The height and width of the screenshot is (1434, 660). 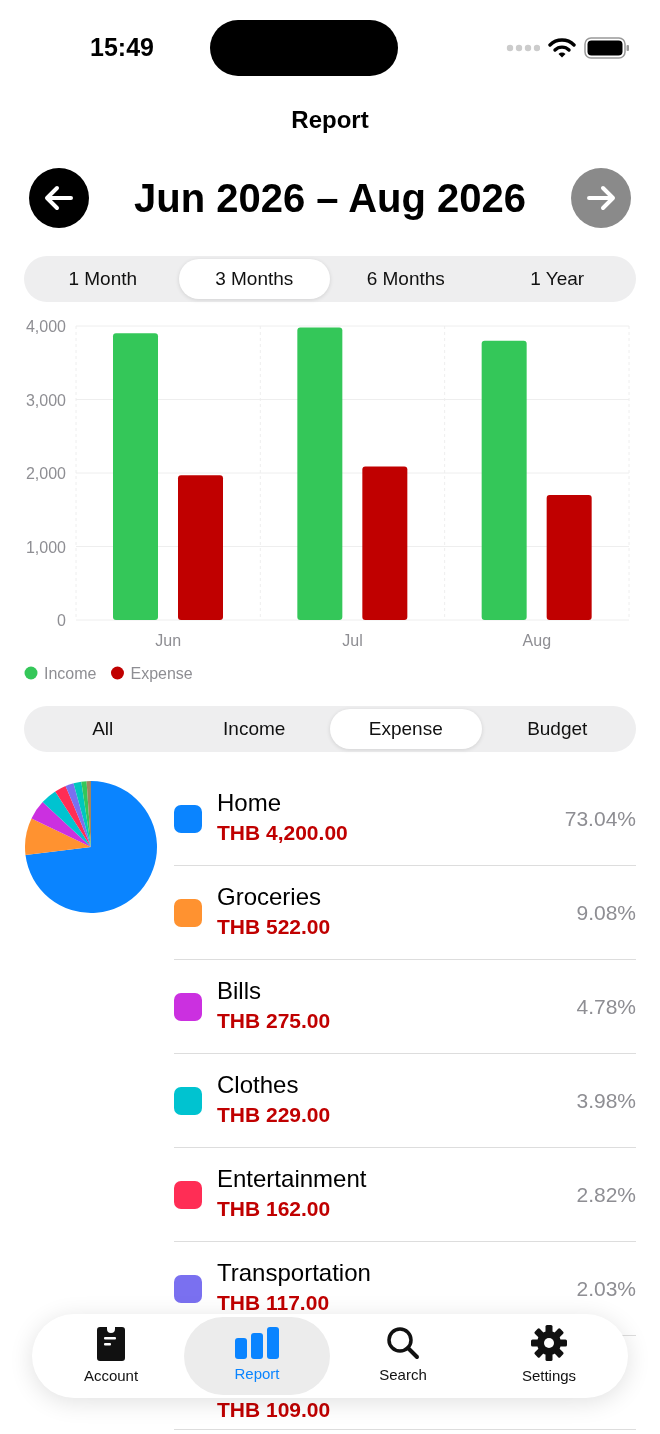 What do you see at coordinates (274, 926) in the screenshot?
I see `category-amount: THB 522.00` at bounding box center [274, 926].